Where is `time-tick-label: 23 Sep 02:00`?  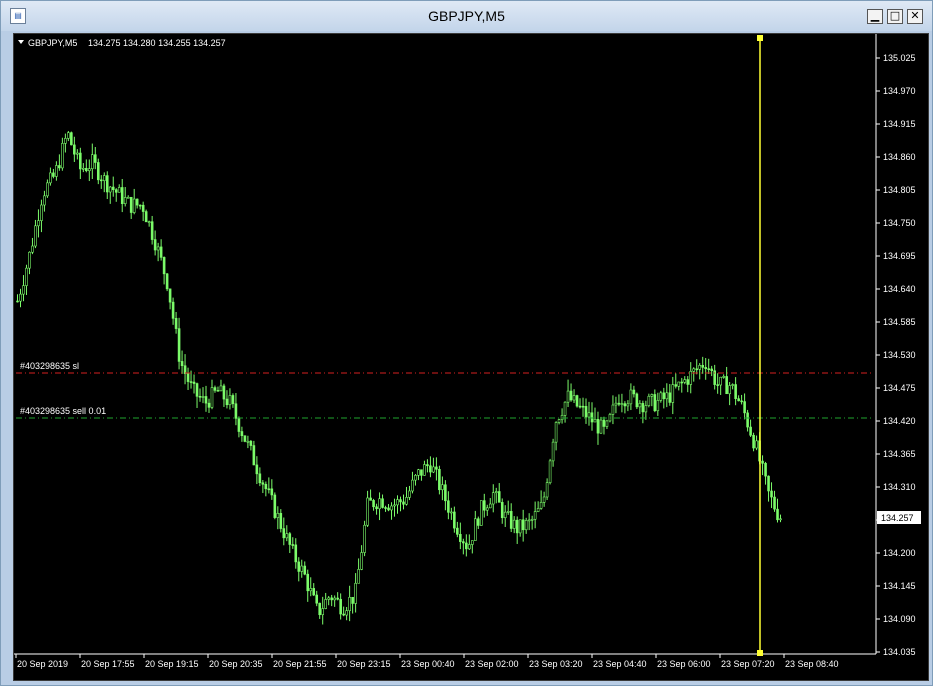
time-tick-label: 23 Sep 02:00 is located at coordinates (492, 664).